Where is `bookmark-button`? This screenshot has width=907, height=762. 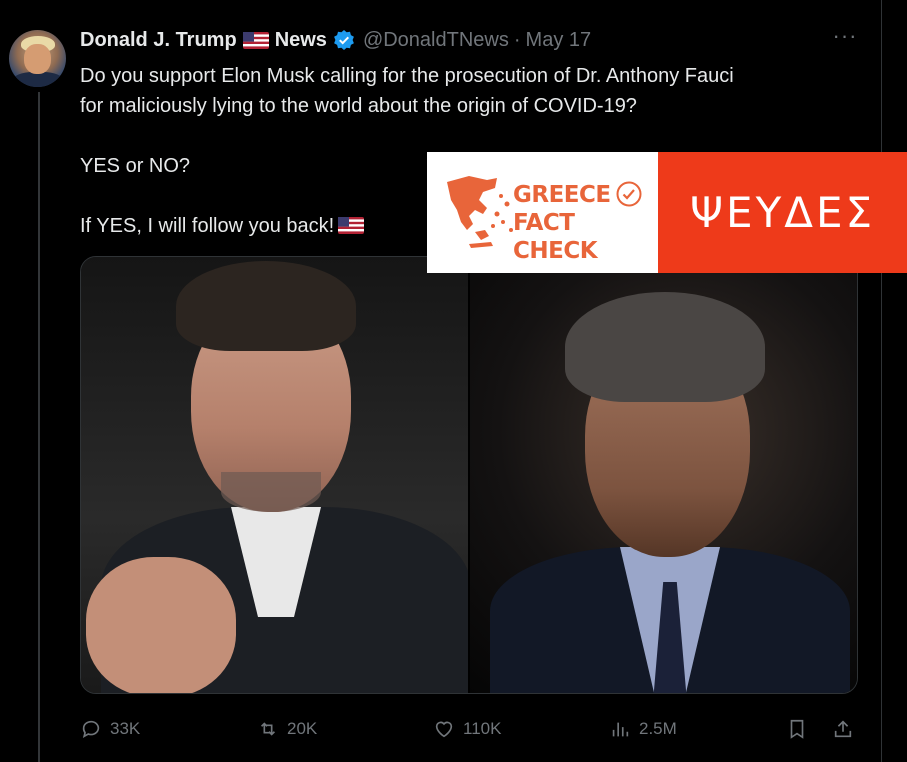
bookmark-button is located at coordinates (801, 729).